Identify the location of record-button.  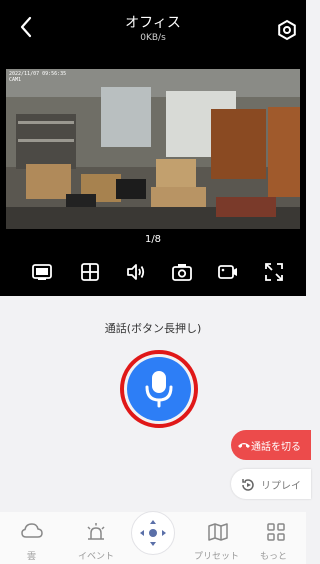
(228, 272).